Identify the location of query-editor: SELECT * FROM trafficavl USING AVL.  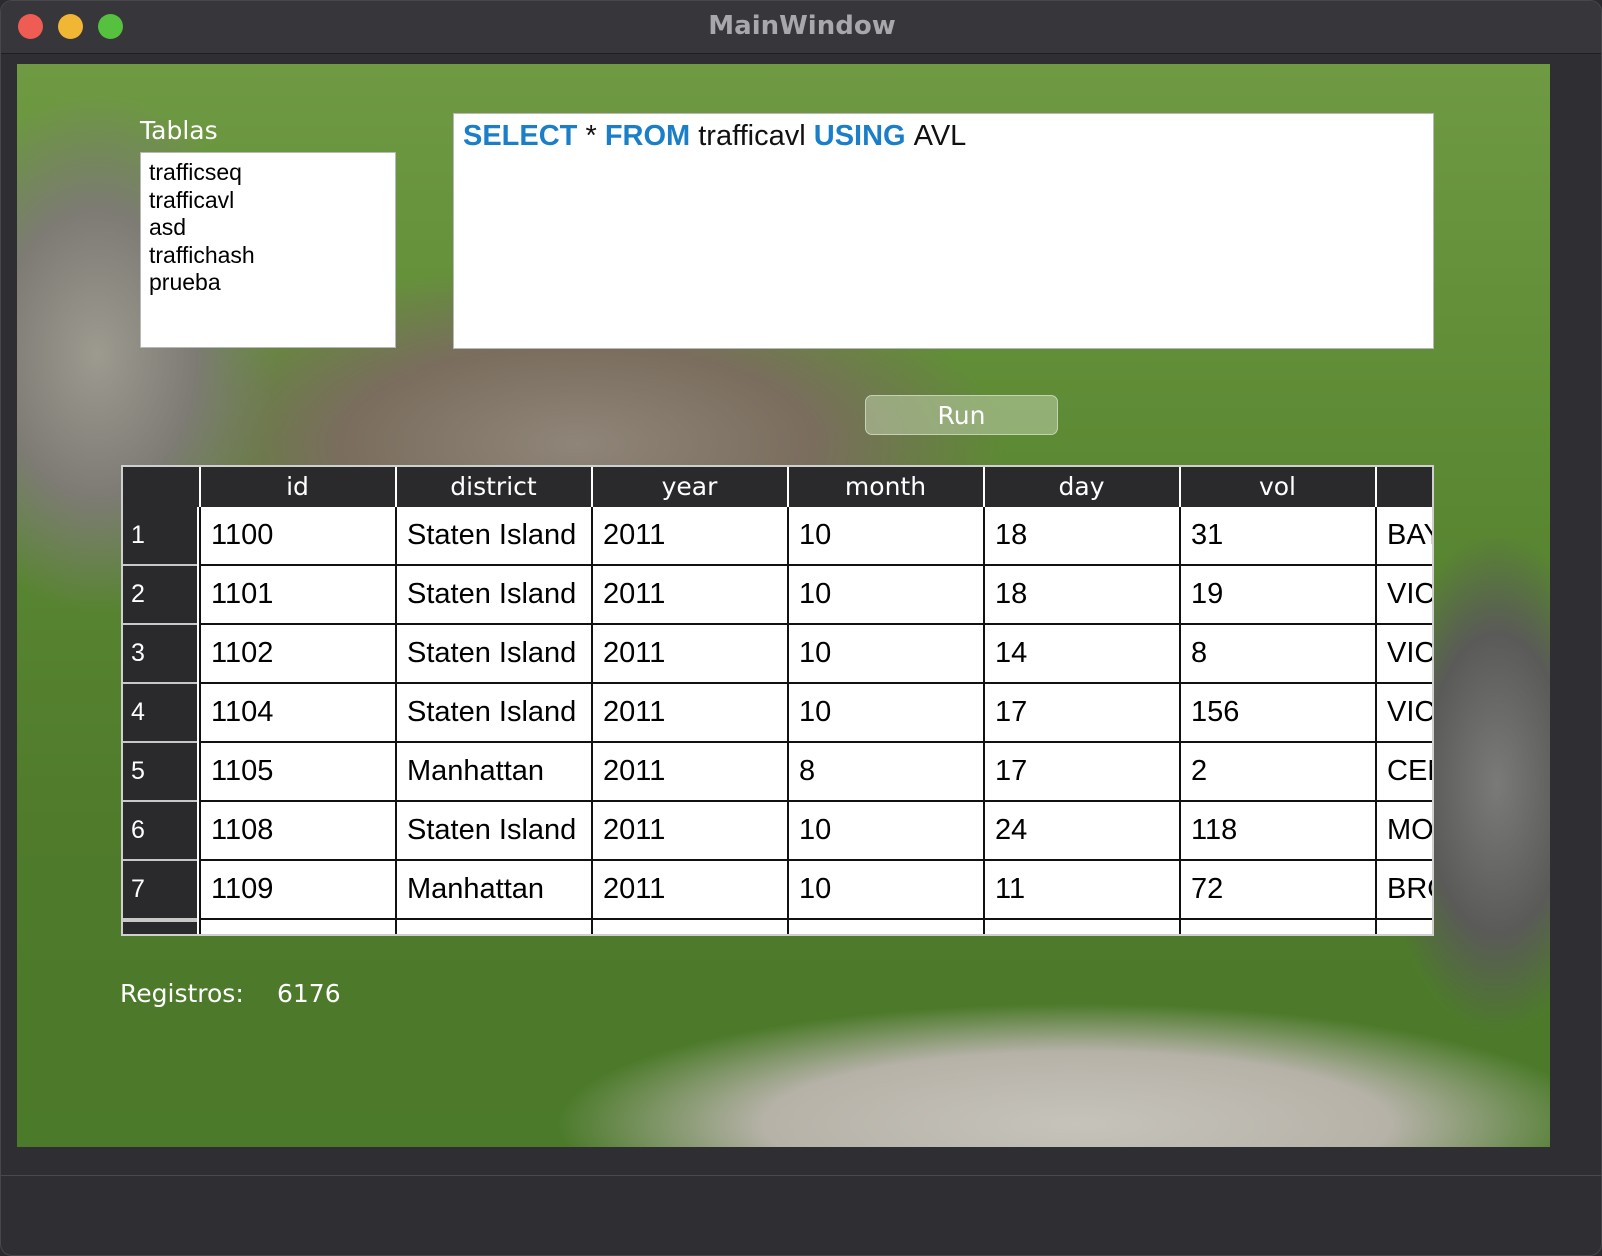
(943, 231).